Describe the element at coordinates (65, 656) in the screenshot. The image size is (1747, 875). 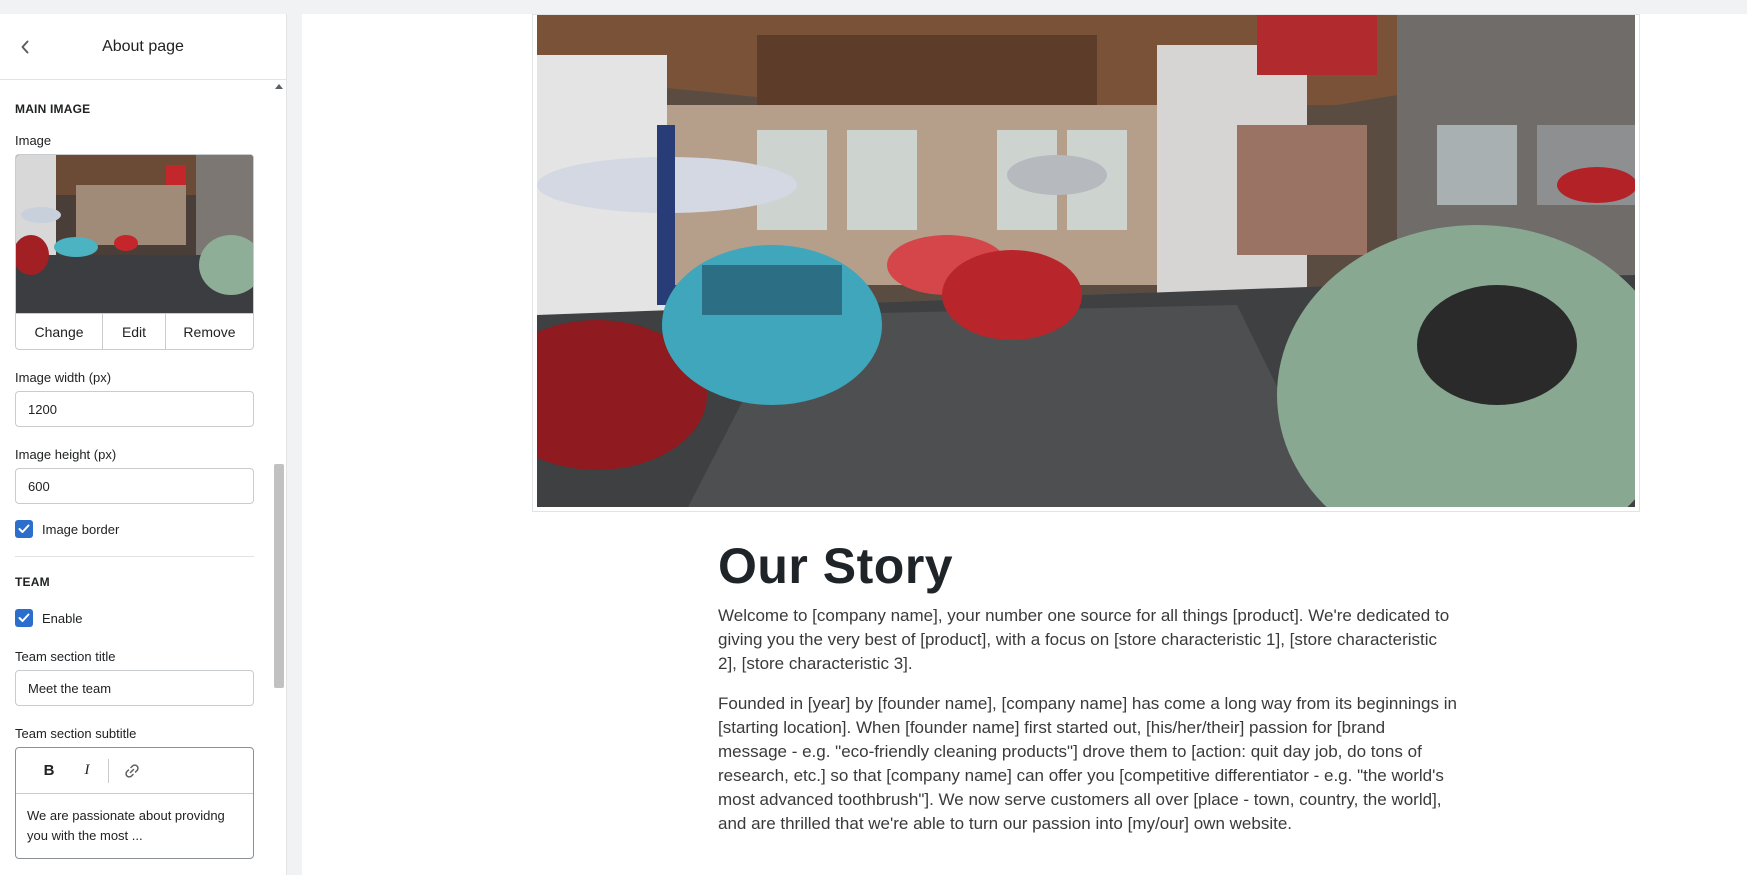
I see `team-title-label: Team section title` at that location.